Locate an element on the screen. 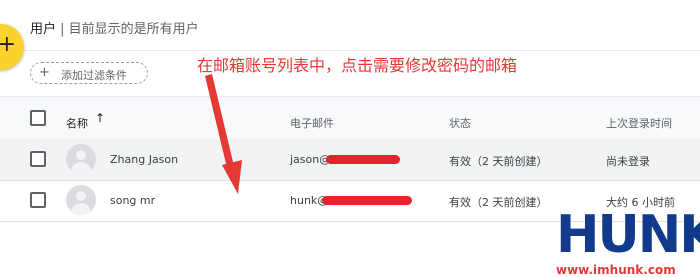 The height and width of the screenshot is (277, 700). title-users: 用户 is located at coordinates (43, 29).